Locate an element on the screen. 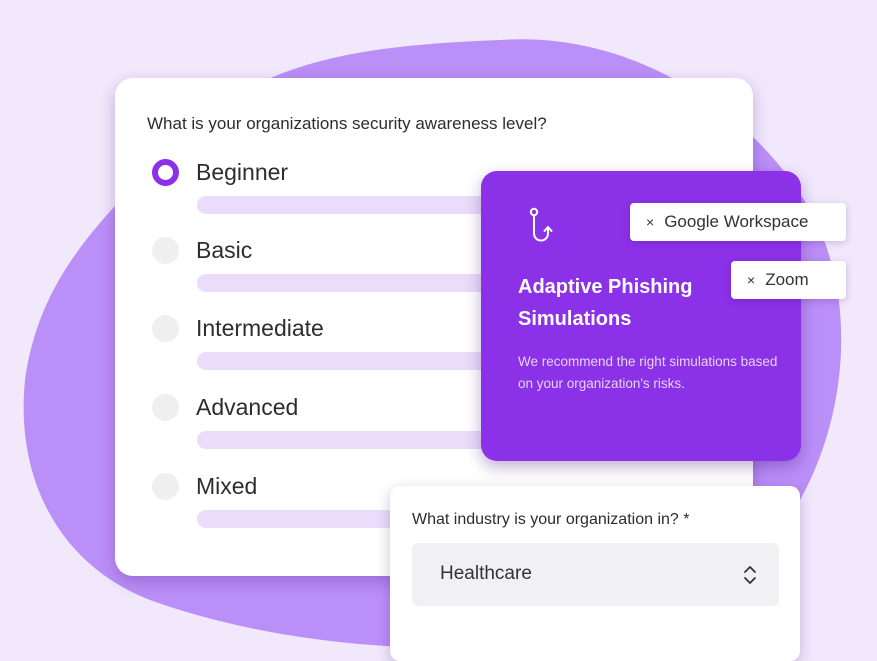  chevron-up-down-icon is located at coordinates (750, 575).